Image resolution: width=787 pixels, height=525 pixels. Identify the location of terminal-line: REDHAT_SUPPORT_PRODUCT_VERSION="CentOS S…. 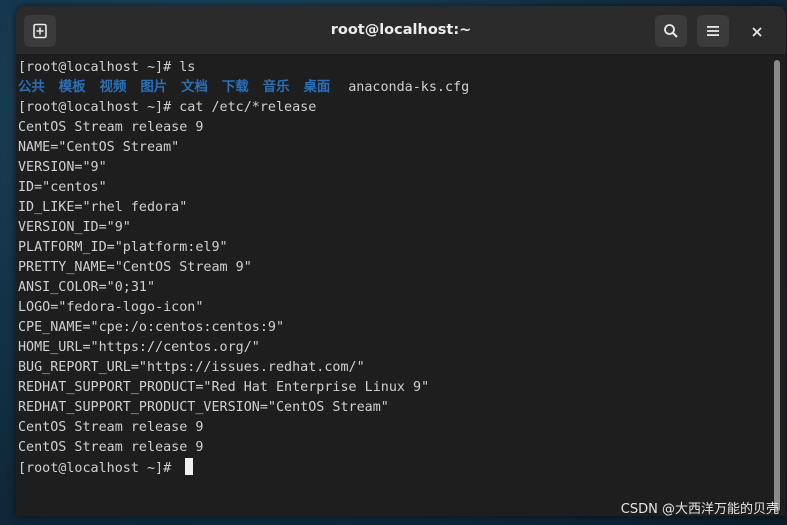
(203, 407).